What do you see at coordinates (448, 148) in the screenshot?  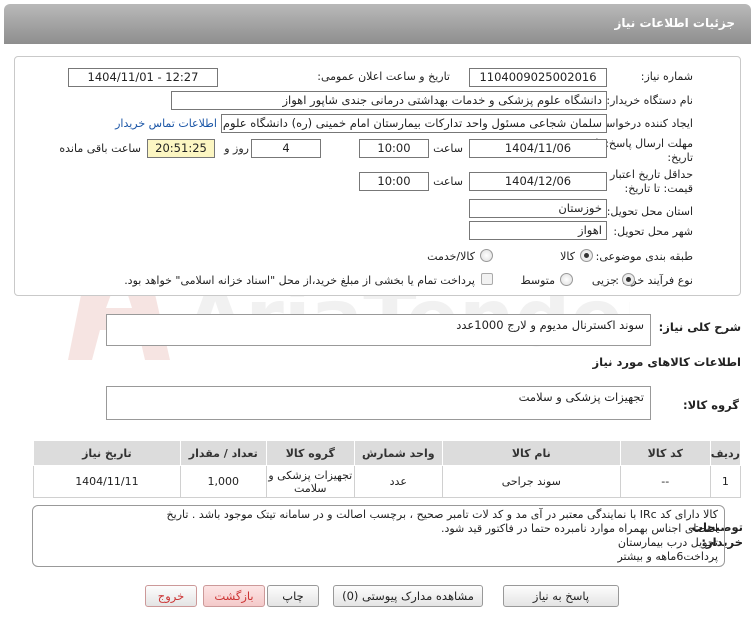 I see `deadline-time-label: ساعت` at bounding box center [448, 148].